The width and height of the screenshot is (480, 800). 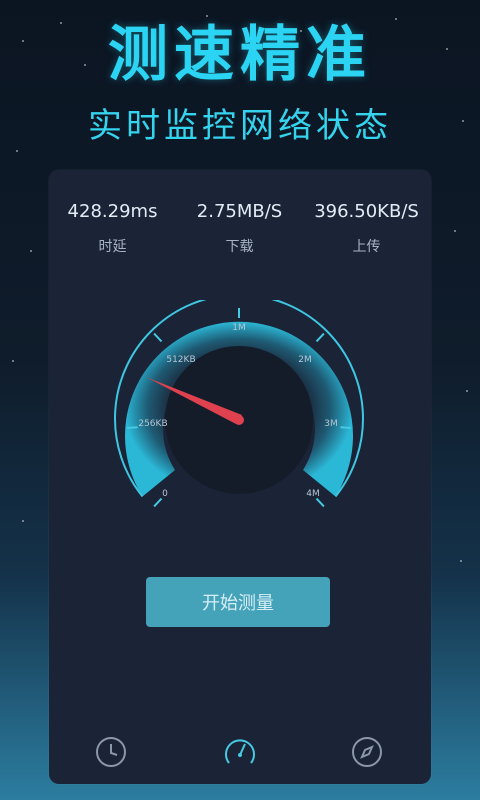 What do you see at coordinates (238, 602) in the screenshot?
I see `start-measure-button: 开始测量` at bounding box center [238, 602].